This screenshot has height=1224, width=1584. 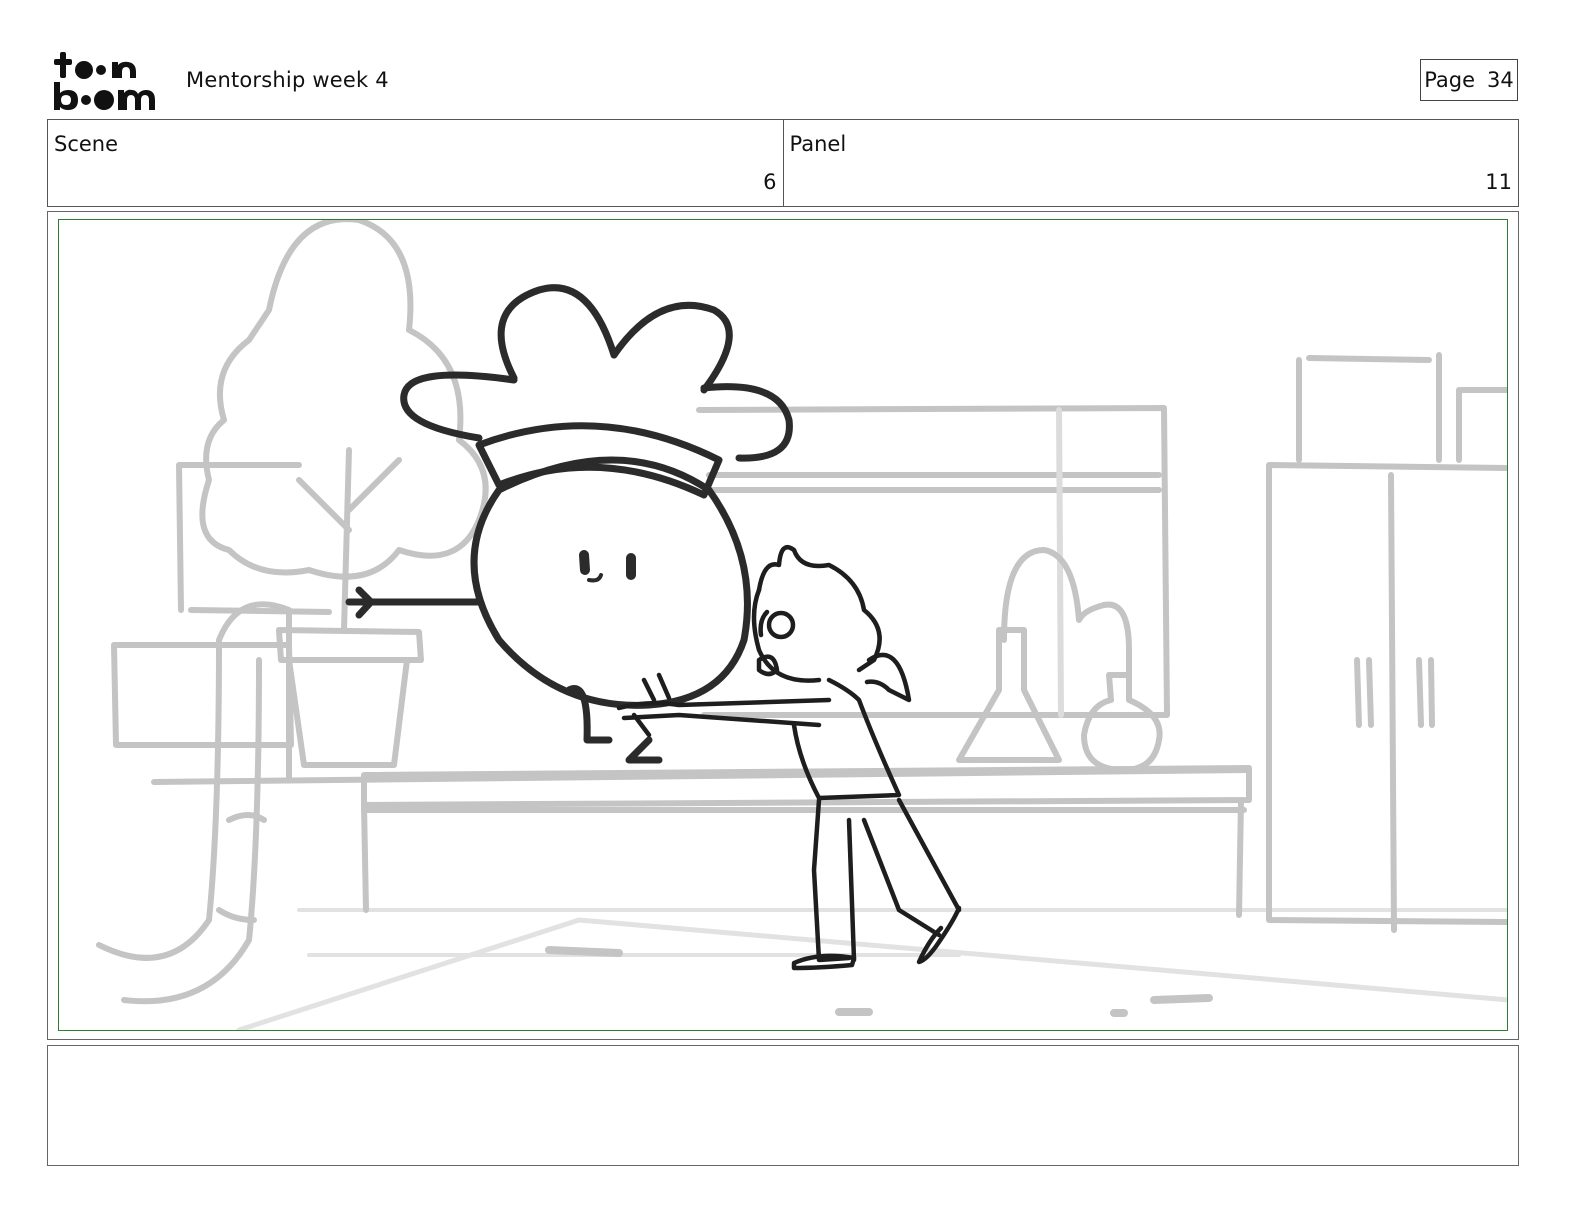 I want to click on notes-area, so click(x=783, y=1105).